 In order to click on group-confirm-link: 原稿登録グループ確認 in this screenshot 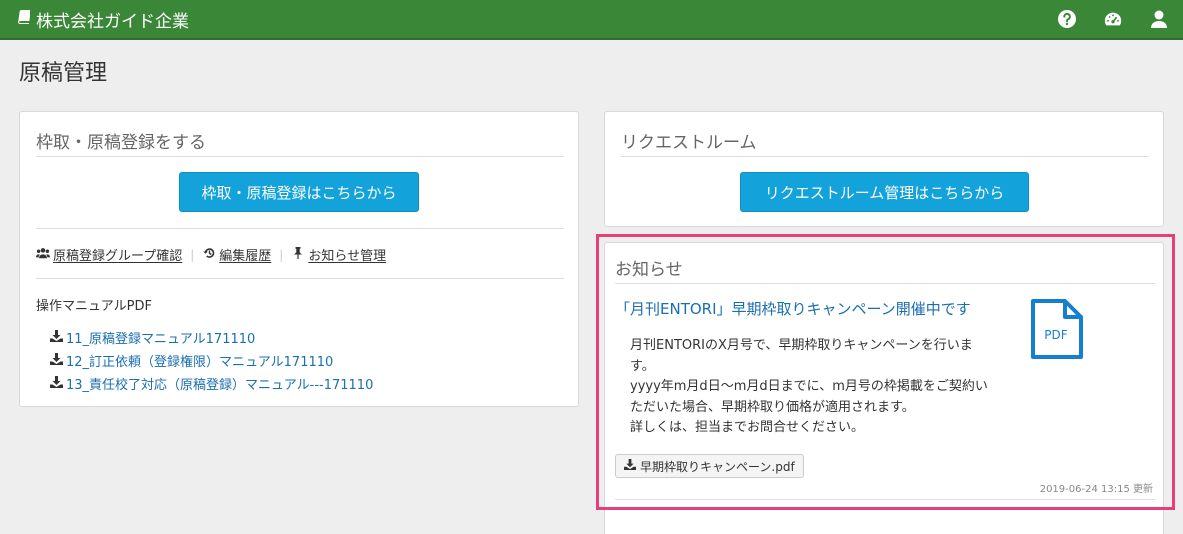, I will do `click(109, 254)`.